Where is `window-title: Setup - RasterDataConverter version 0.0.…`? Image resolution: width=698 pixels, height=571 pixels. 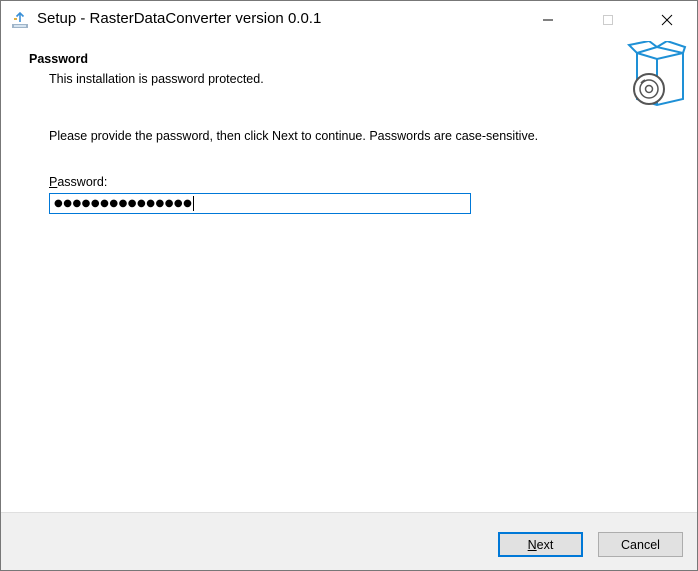 window-title: Setup - RasterDataConverter version 0.0.… is located at coordinates (179, 18).